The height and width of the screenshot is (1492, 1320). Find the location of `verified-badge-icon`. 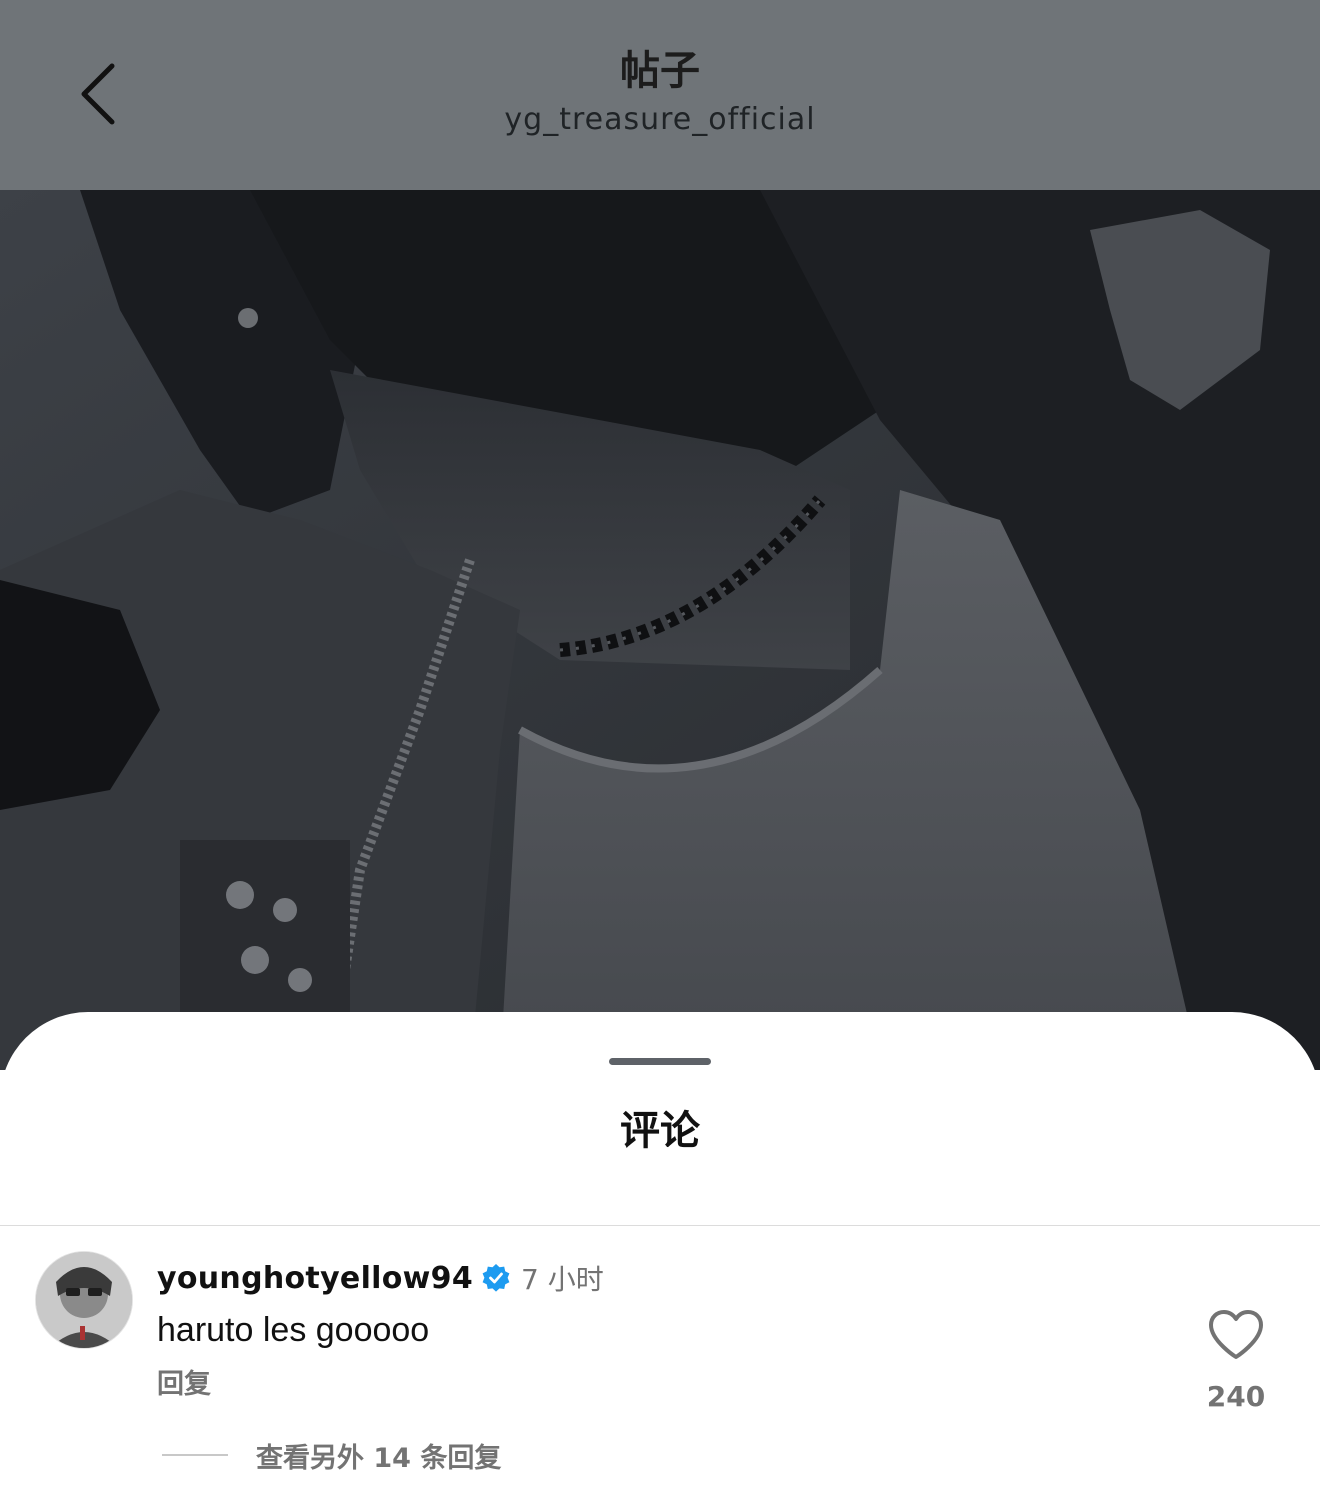

verified-badge-icon is located at coordinates (496, 1278).